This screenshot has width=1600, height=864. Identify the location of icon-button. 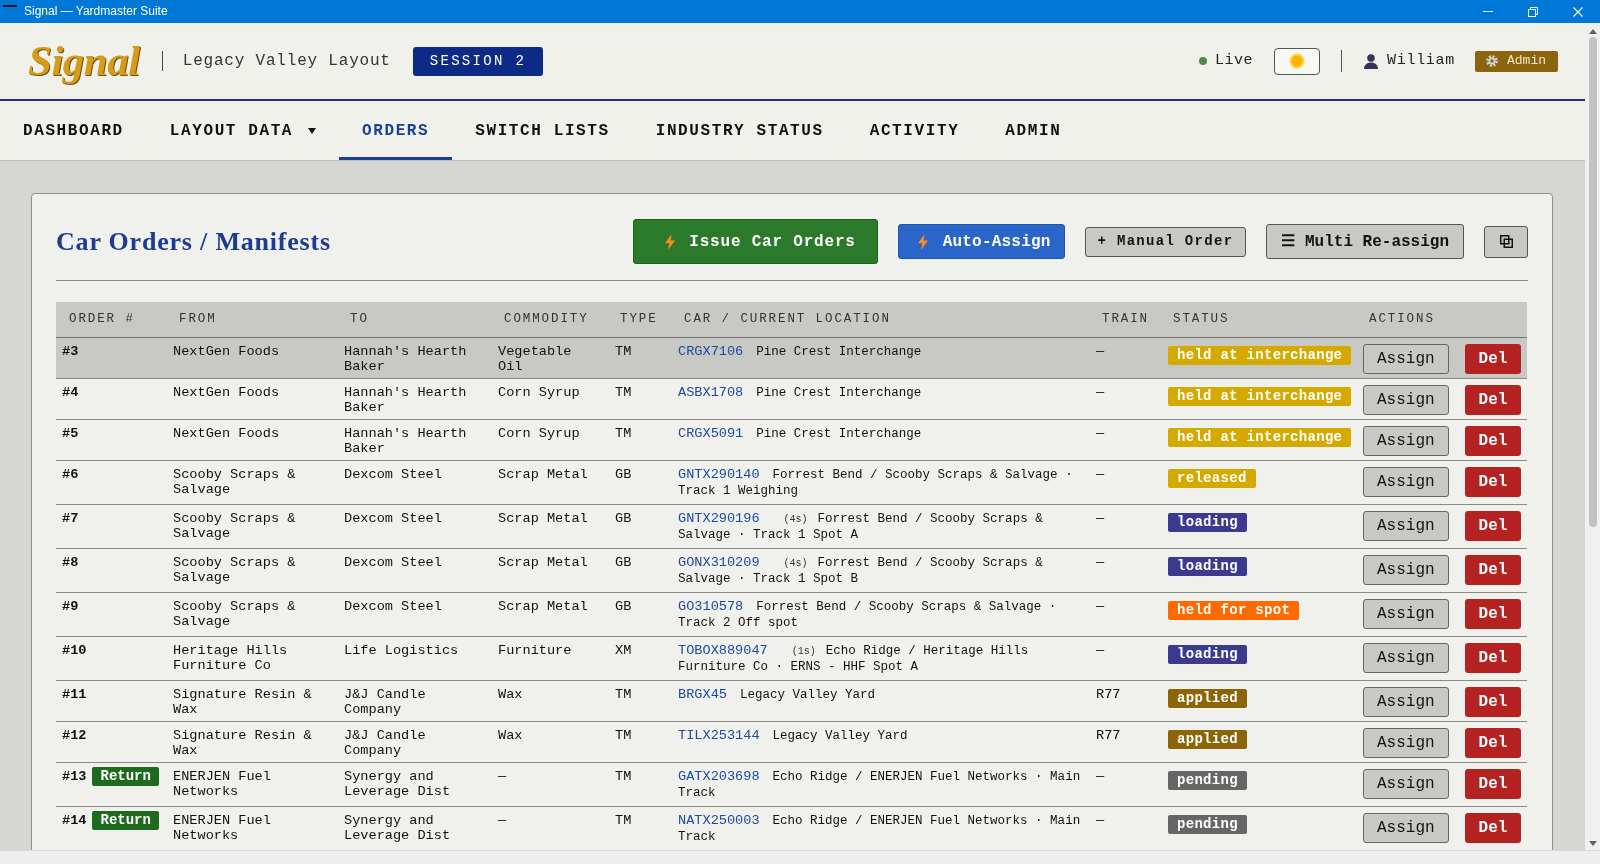
(1506, 241).